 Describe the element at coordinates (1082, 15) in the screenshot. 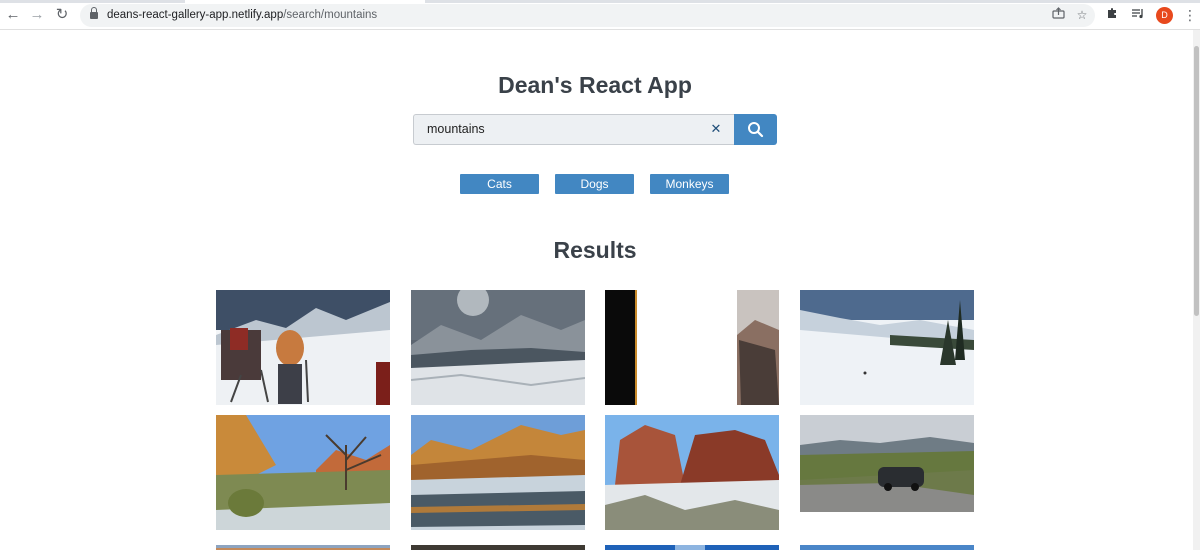

I see `star-icon: ☆` at that location.